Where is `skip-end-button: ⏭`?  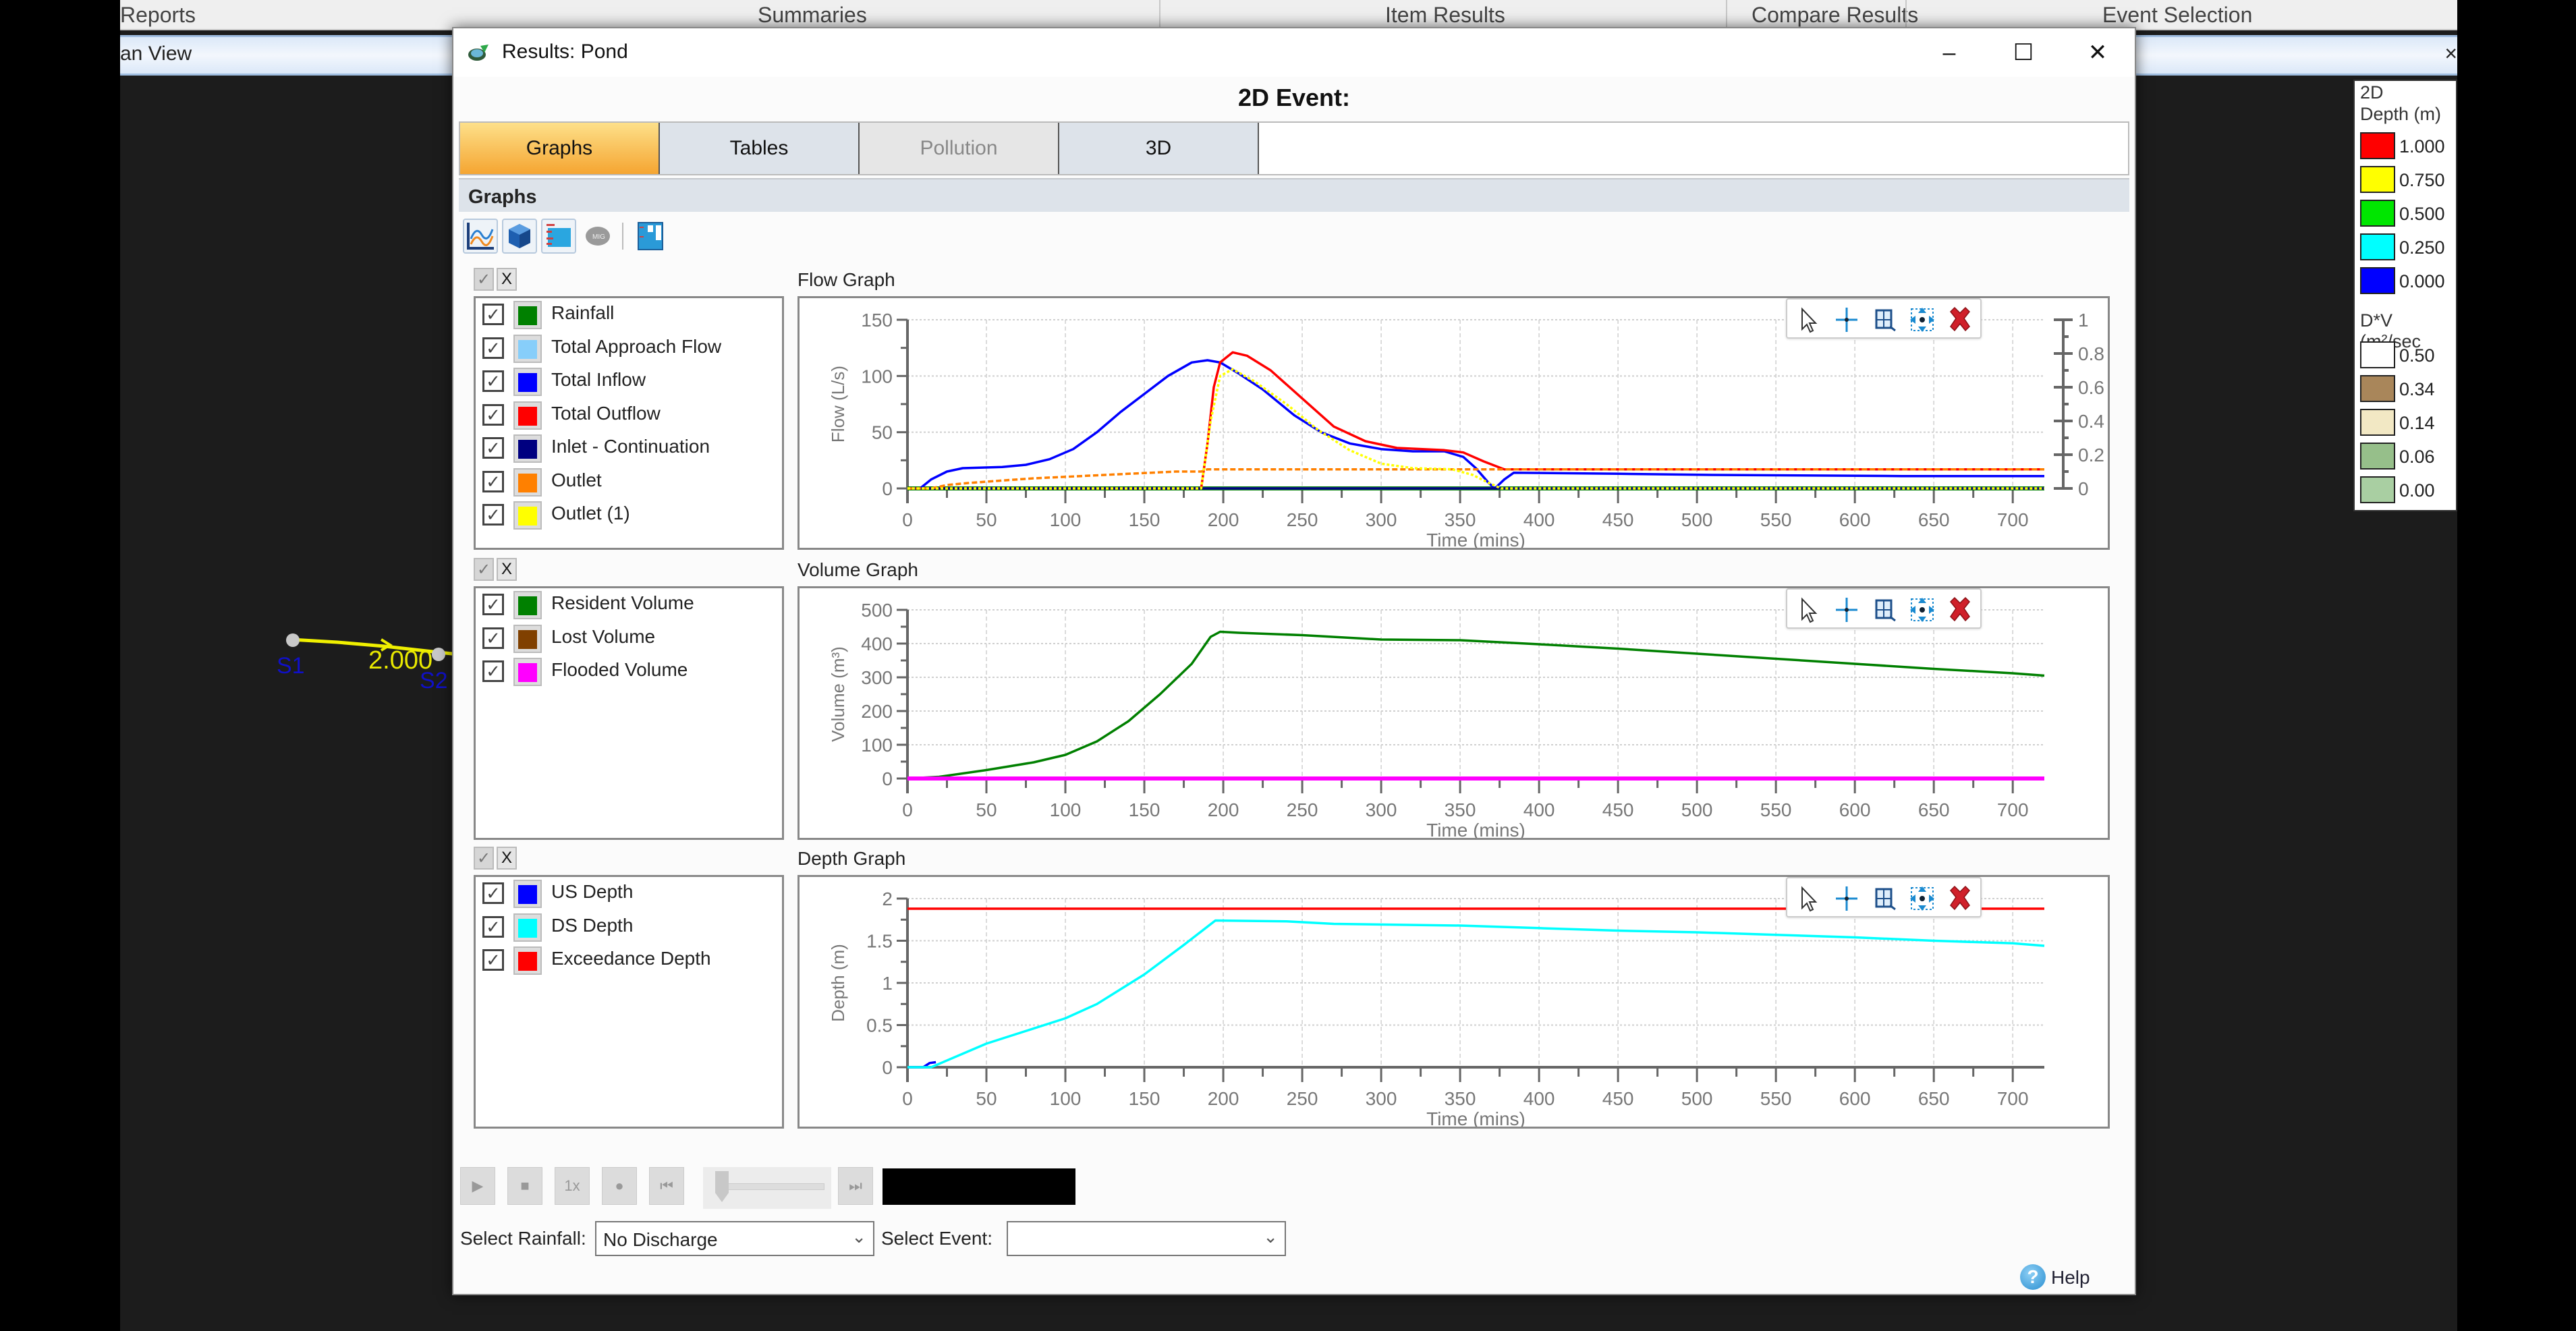
skip-end-button: ⏭ is located at coordinates (855, 1186).